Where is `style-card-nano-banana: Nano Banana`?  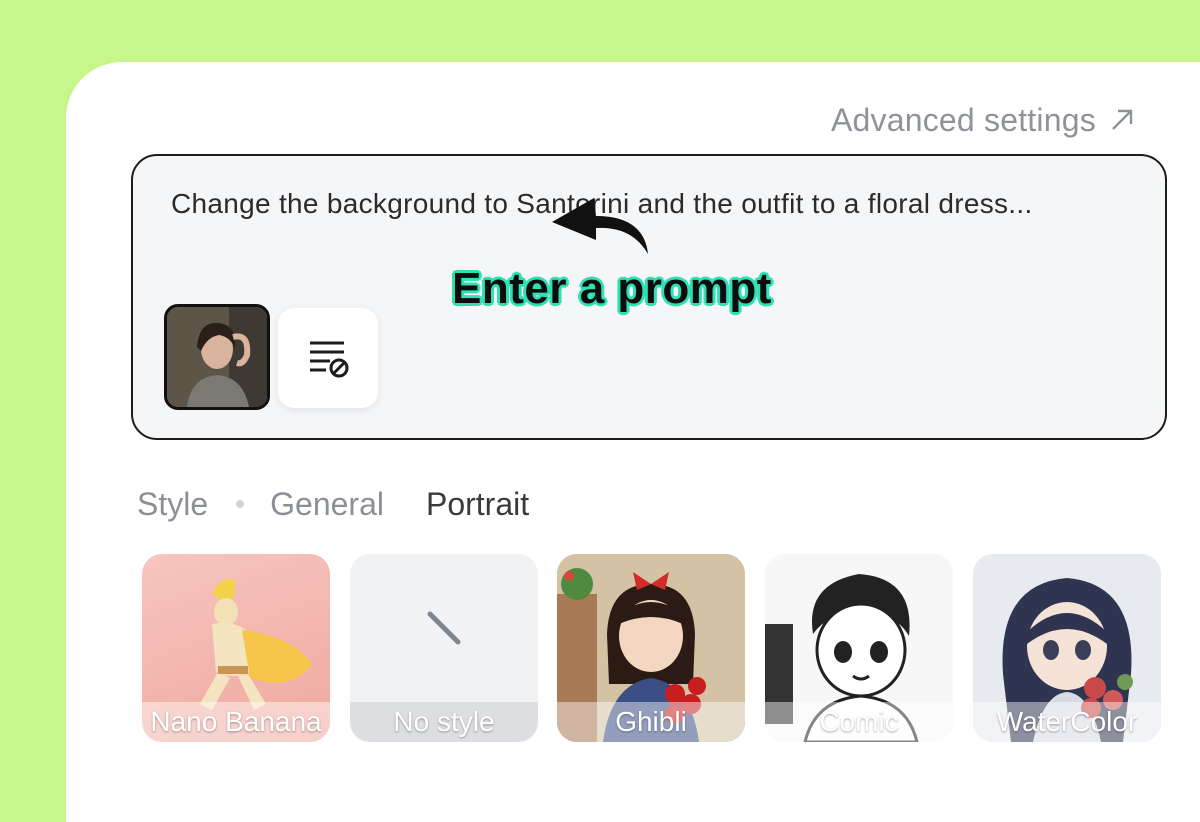
style-card-nano-banana: Nano Banana is located at coordinates (236, 648).